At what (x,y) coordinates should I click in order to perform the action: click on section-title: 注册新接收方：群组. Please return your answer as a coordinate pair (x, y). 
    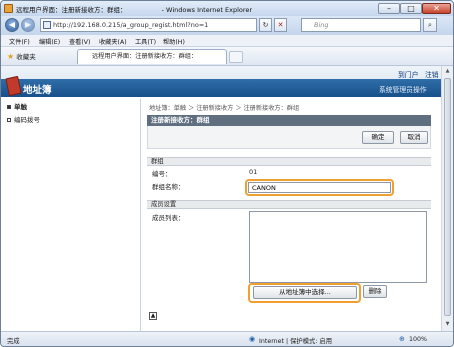
    Looking at the image, I should click on (289, 120).